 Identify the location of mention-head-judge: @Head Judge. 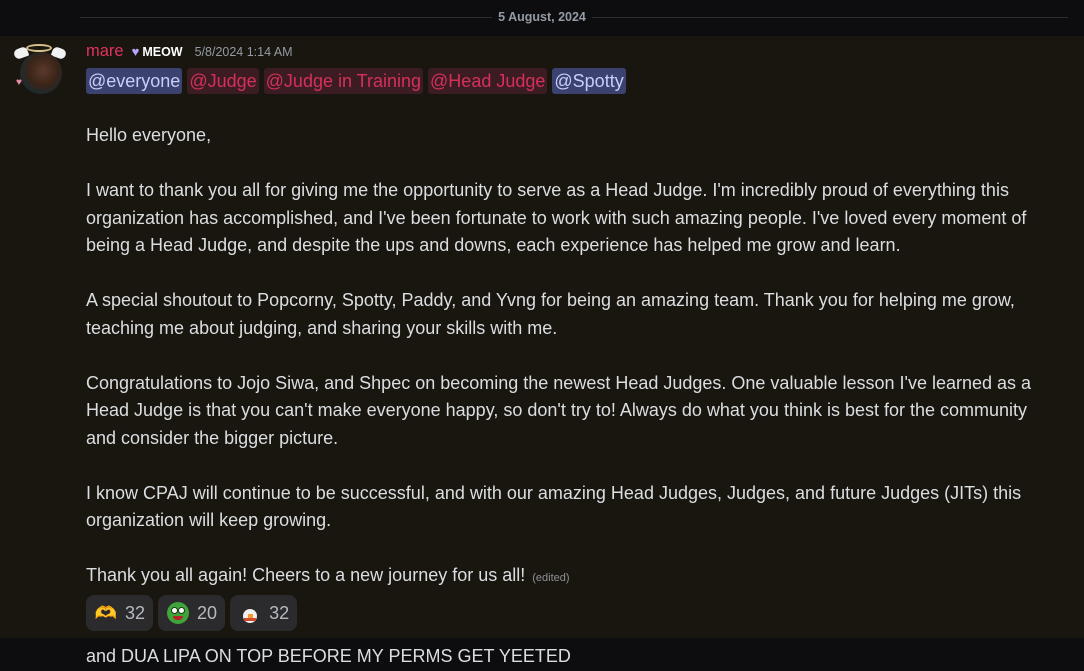
(488, 81).